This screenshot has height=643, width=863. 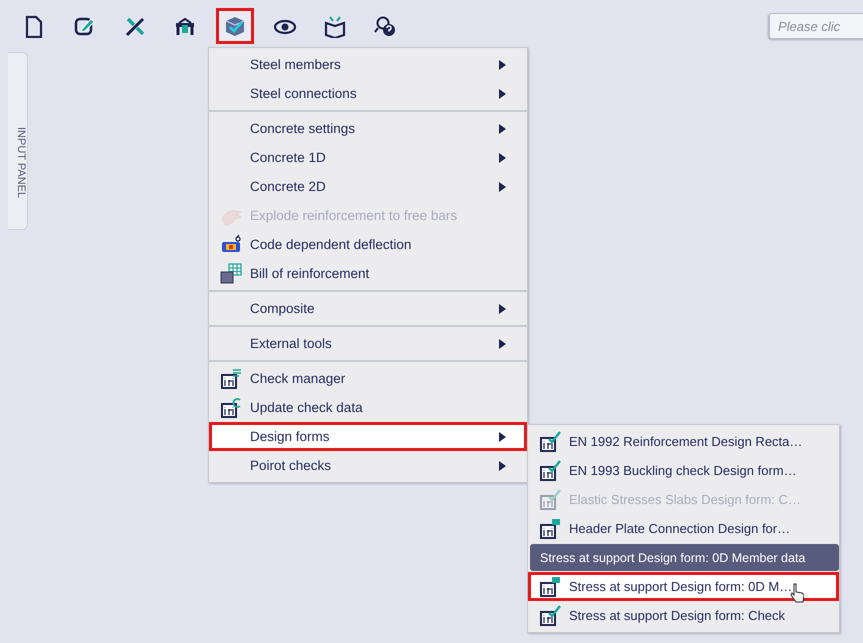 What do you see at coordinates (368, 93) in the screenshot?
I see `menu-item: Steel connections` at bounding box center [368, 93].